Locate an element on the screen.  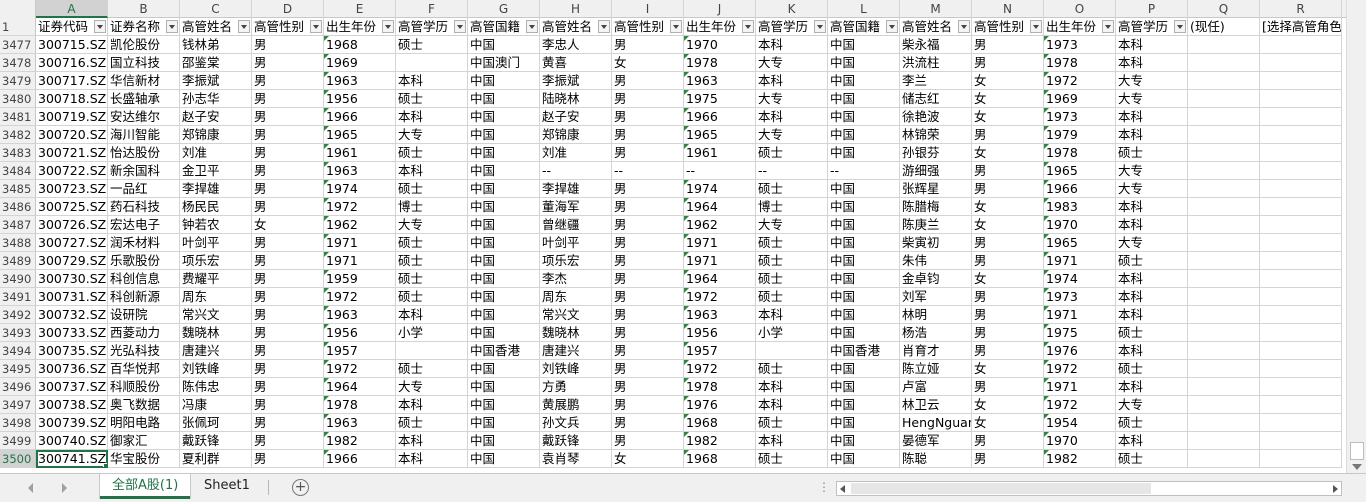
table-cell: 常兴文 is located at coordinates (576, 315).